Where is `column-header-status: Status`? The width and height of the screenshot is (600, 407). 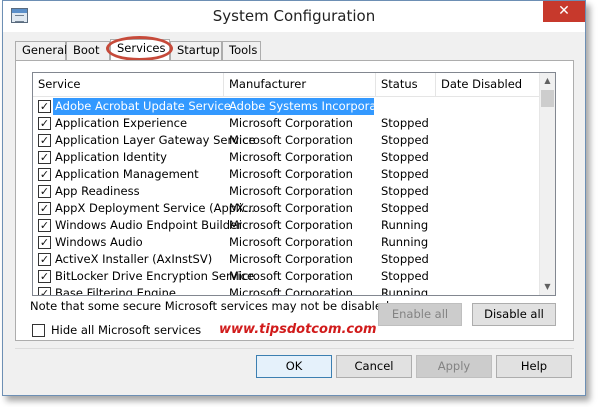
column-header-status: Status is located at coordinates (406, 85).